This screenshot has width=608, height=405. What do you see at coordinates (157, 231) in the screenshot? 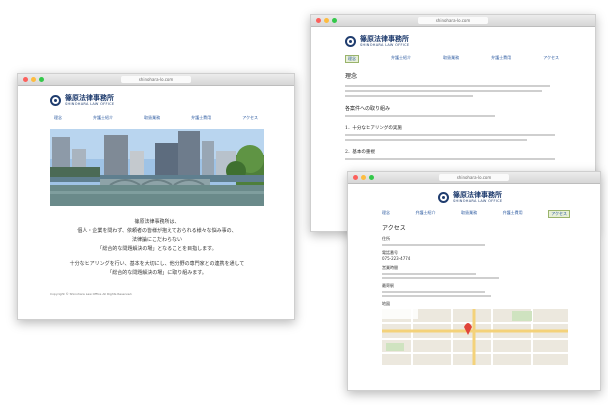
I see `intro-line: 個人・企業を問わず、依頼者の皆様が抱えておられる様々な悩み事の、` at bounding box center [157, 231].